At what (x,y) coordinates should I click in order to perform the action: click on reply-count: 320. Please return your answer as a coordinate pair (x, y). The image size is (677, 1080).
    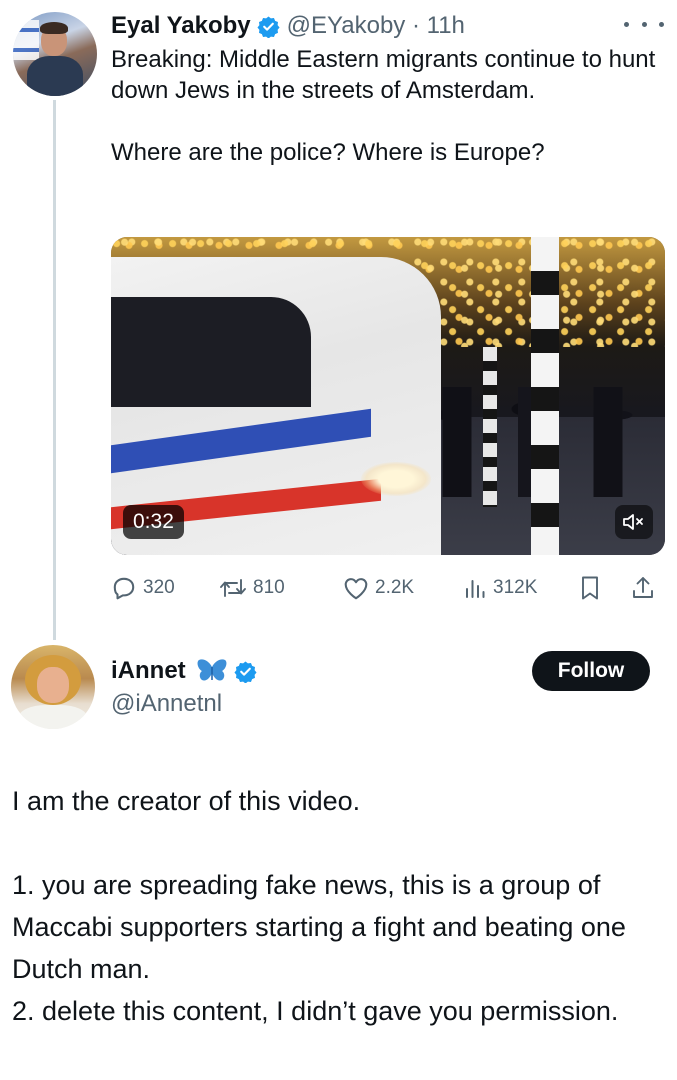
    Looking at the image, I should click on (159, 587).